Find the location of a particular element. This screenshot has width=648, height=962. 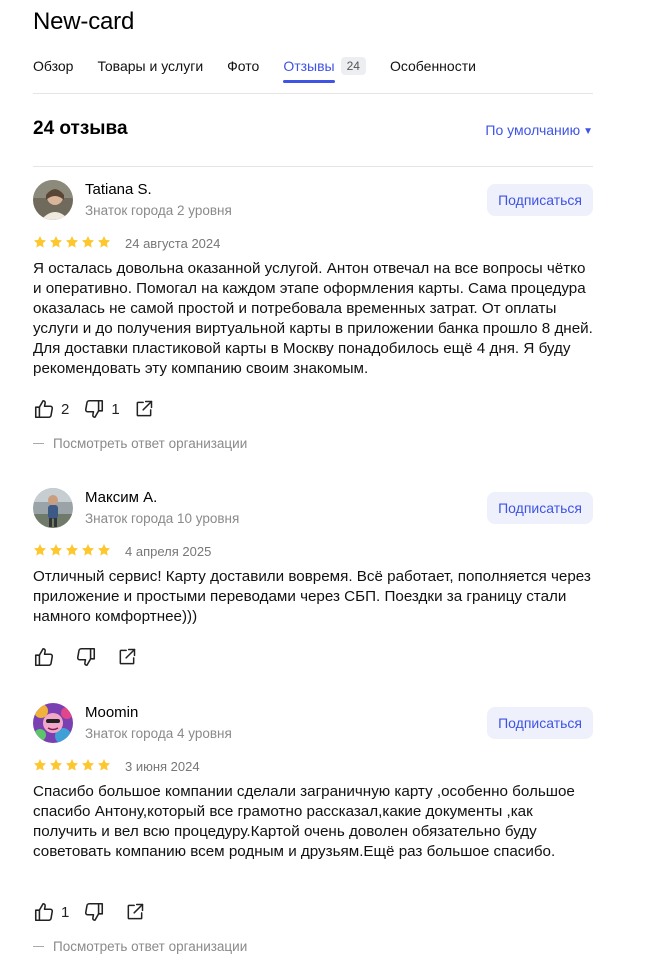

sort-label: По умолчанию is located at coordinates (533, 130).